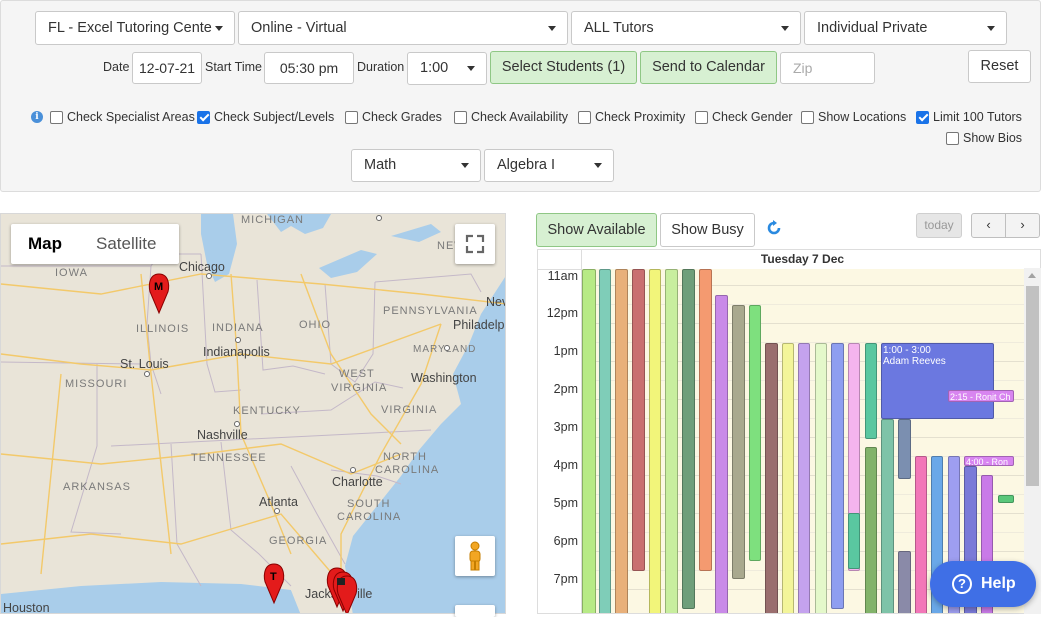  I want to click on calendar-scrollbar, so click(1032, 441).